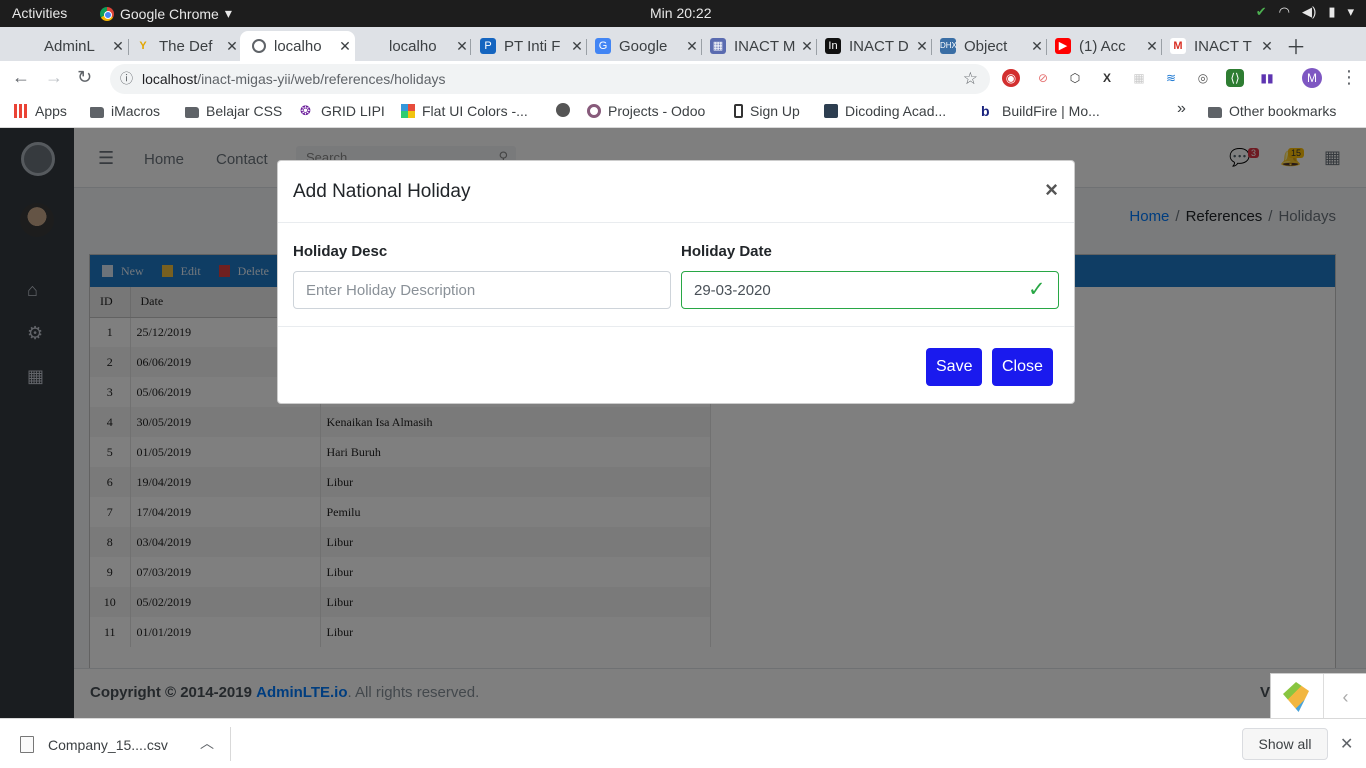 The image size is (1366, 768). Describe the element at coordinates (233, 111) in the screenshot. I see `bookmark-folder: Belajar CSS` at that location.